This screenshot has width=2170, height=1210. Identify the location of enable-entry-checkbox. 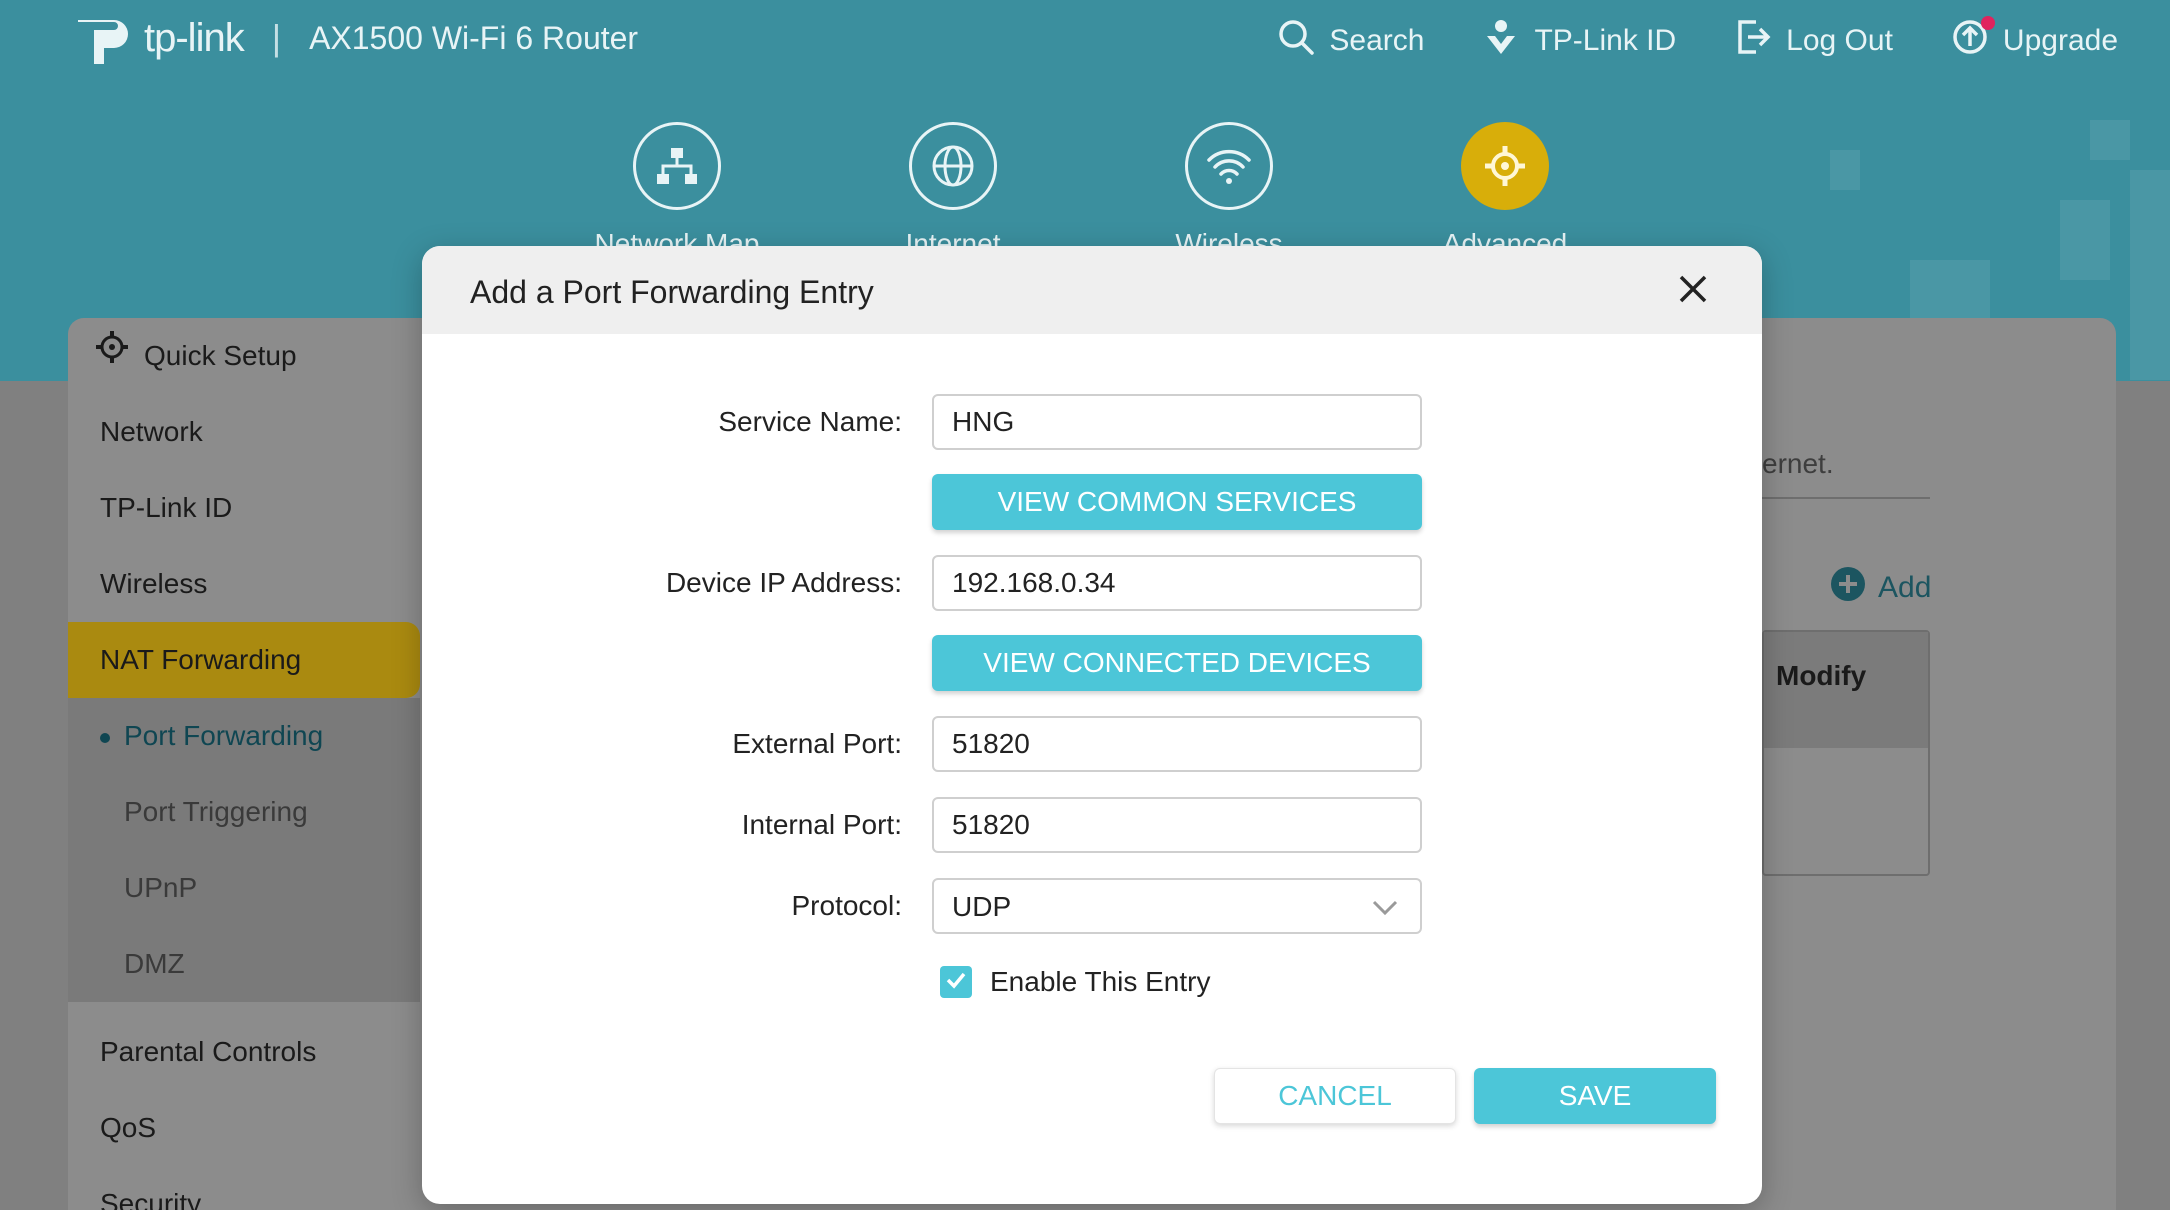
(956, 982).